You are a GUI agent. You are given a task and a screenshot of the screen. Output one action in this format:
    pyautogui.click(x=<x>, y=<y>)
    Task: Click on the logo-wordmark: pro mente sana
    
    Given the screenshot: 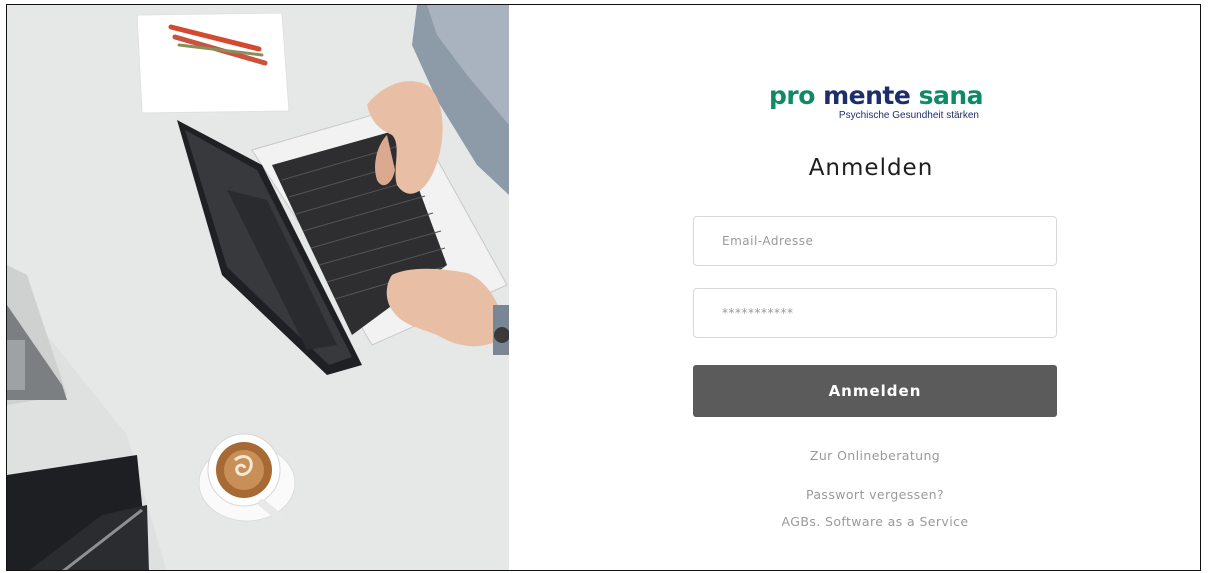 What is the action you would take?
    pyautogui.click(x=876, y=96)
    